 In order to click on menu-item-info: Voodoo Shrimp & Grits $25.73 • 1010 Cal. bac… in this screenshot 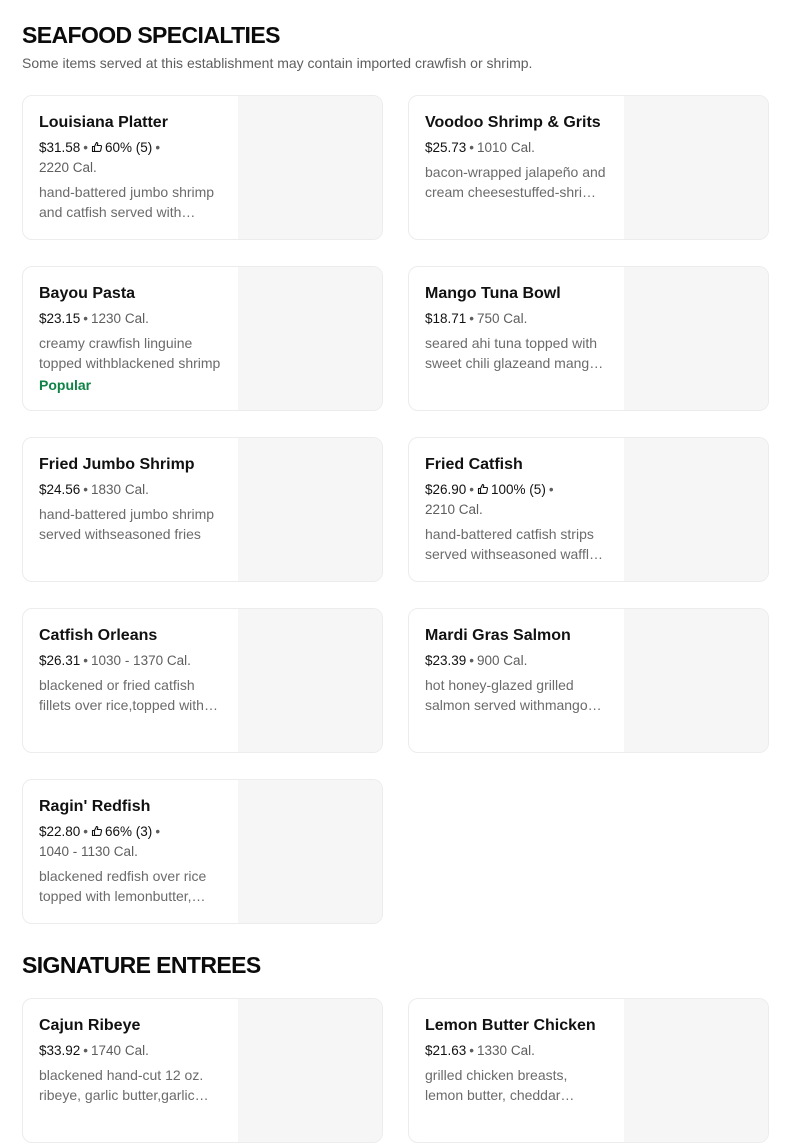, I will do `click(516, 157)`.